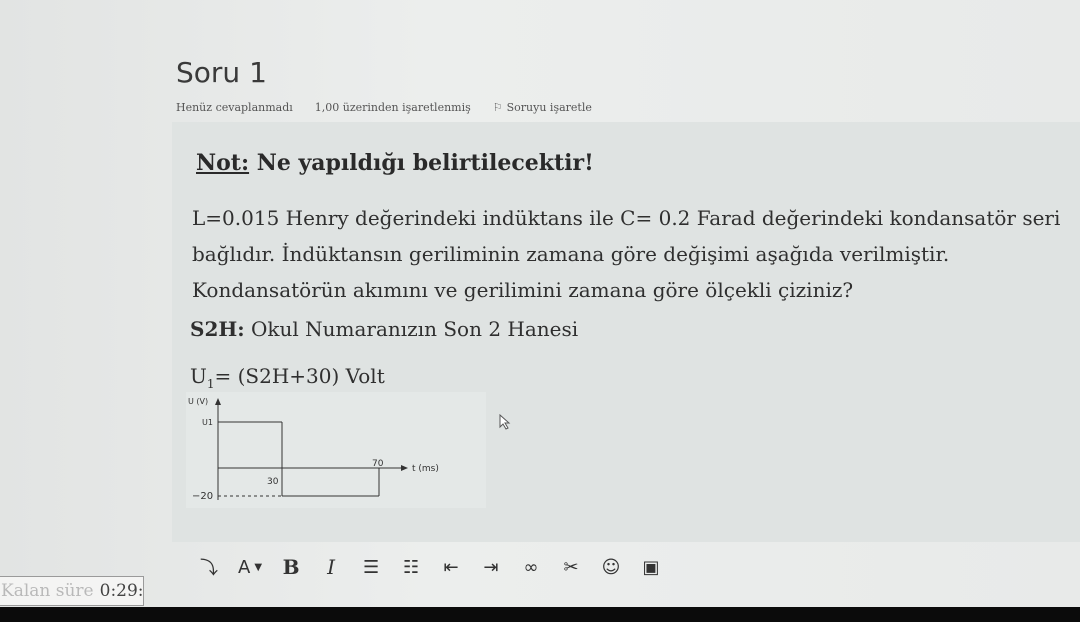  Describe the element at coordinates (491, 567) in the screenshot. I see `indent-icon: ⇥` at that location.